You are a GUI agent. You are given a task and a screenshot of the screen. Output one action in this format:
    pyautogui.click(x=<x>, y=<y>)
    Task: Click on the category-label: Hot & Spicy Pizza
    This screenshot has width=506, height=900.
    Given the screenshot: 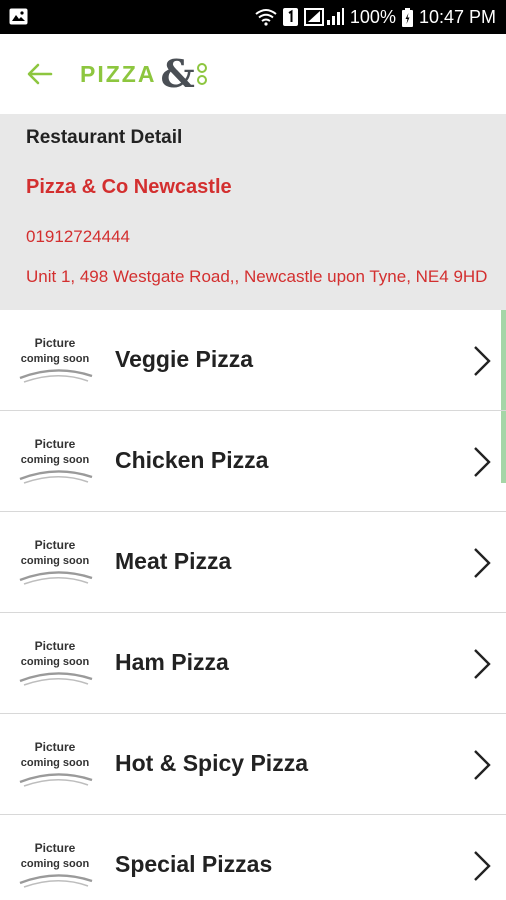 What is the action you would take?
    pyautogui.click(x=211, y=763)
    